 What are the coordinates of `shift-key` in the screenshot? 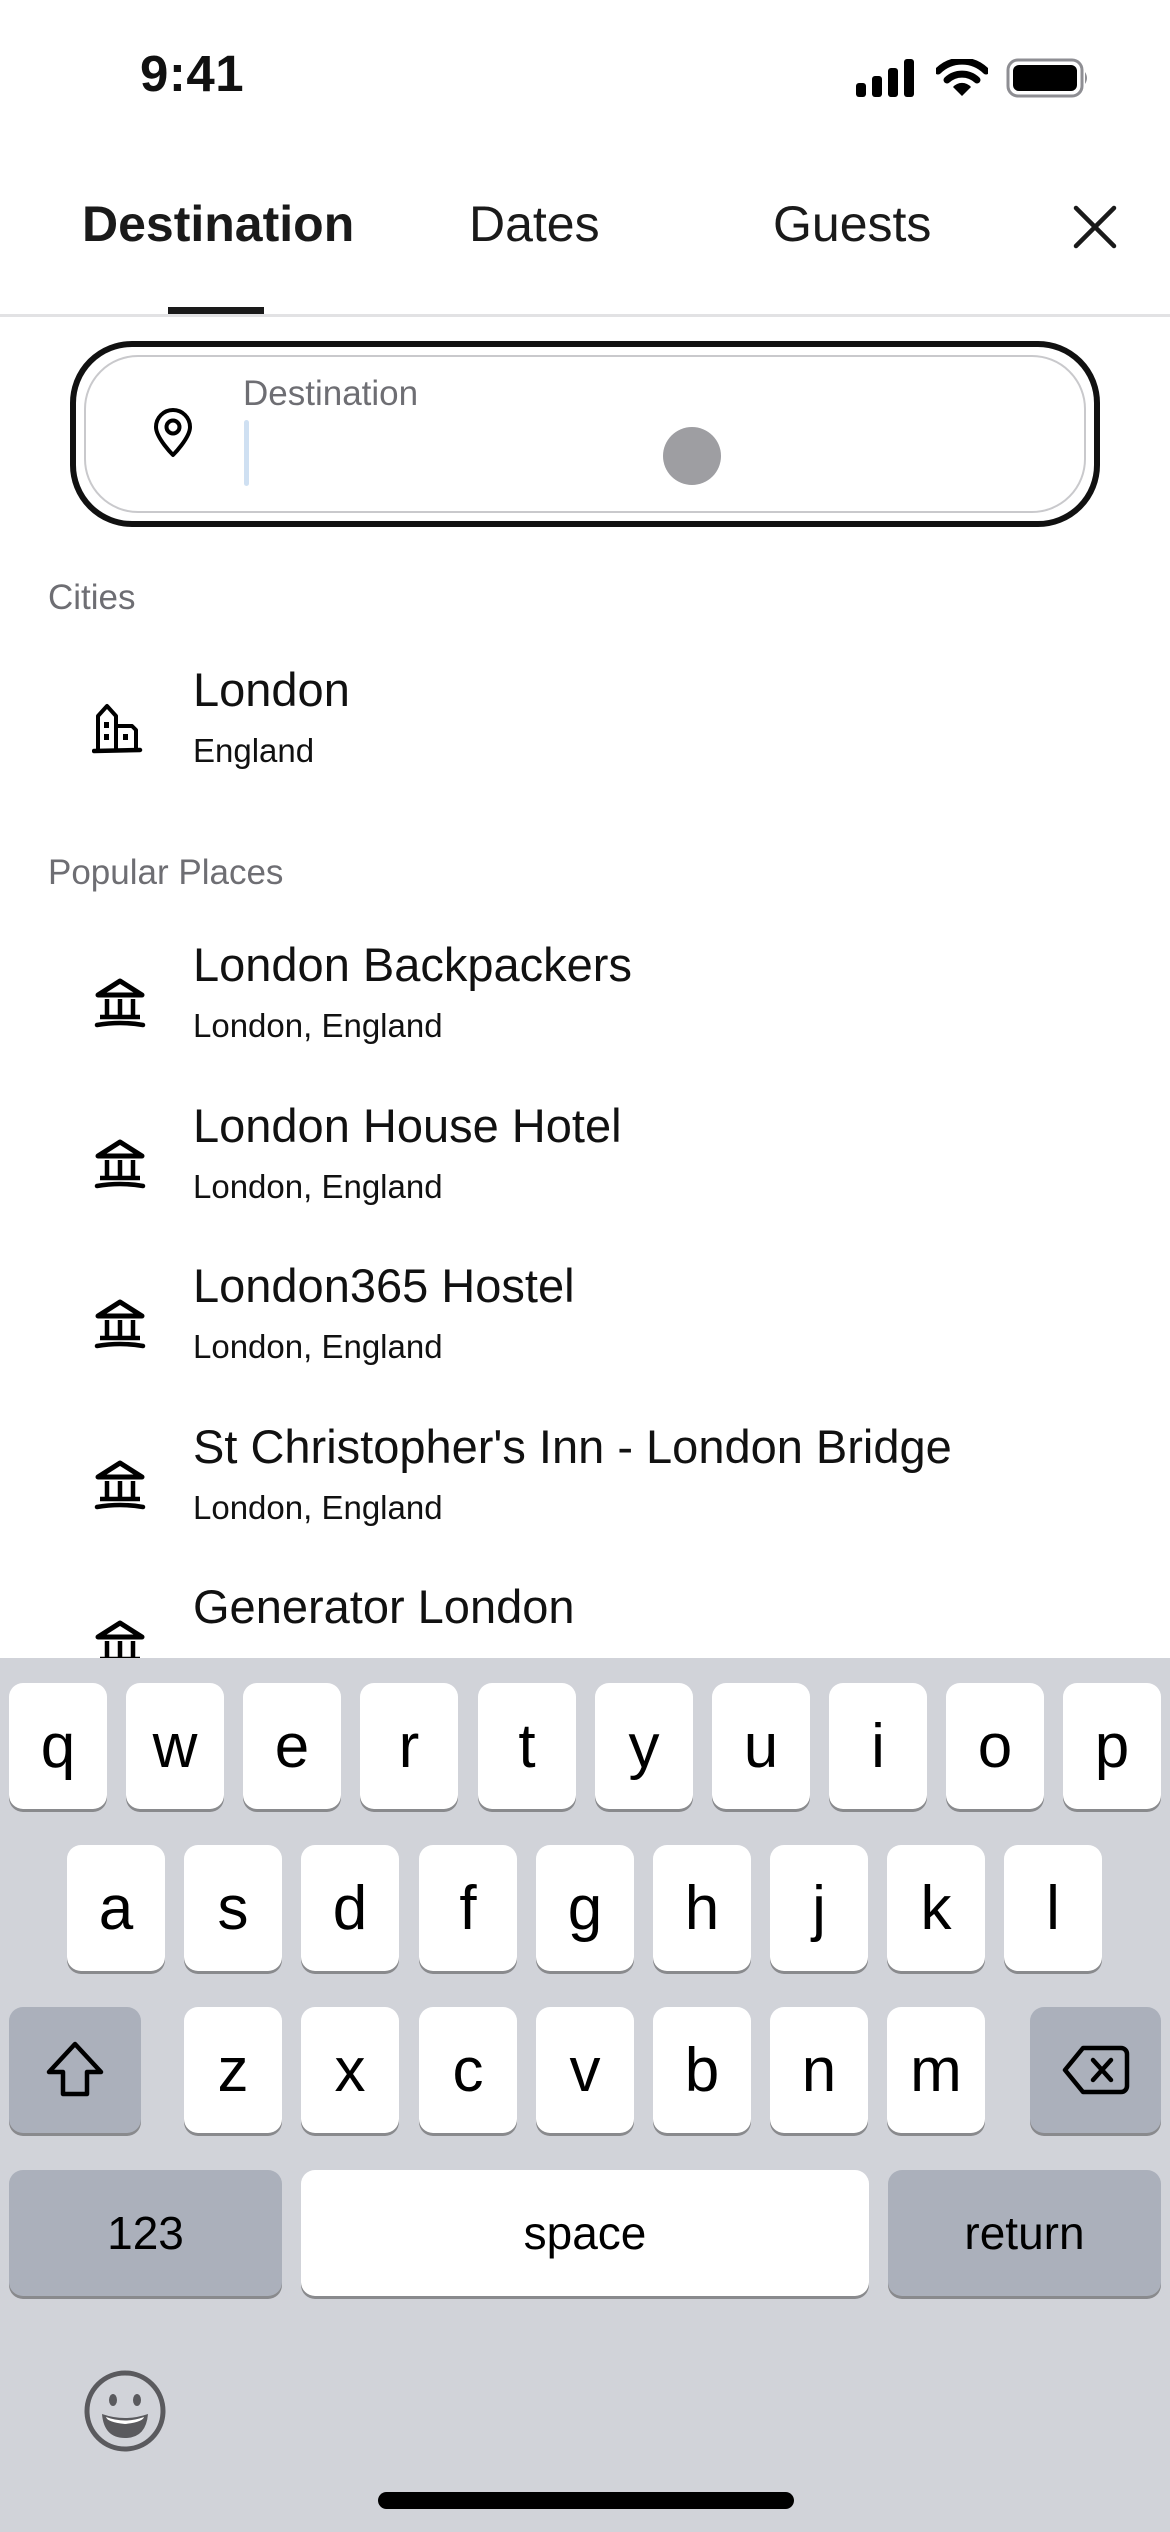 It's located at (75, 2070).